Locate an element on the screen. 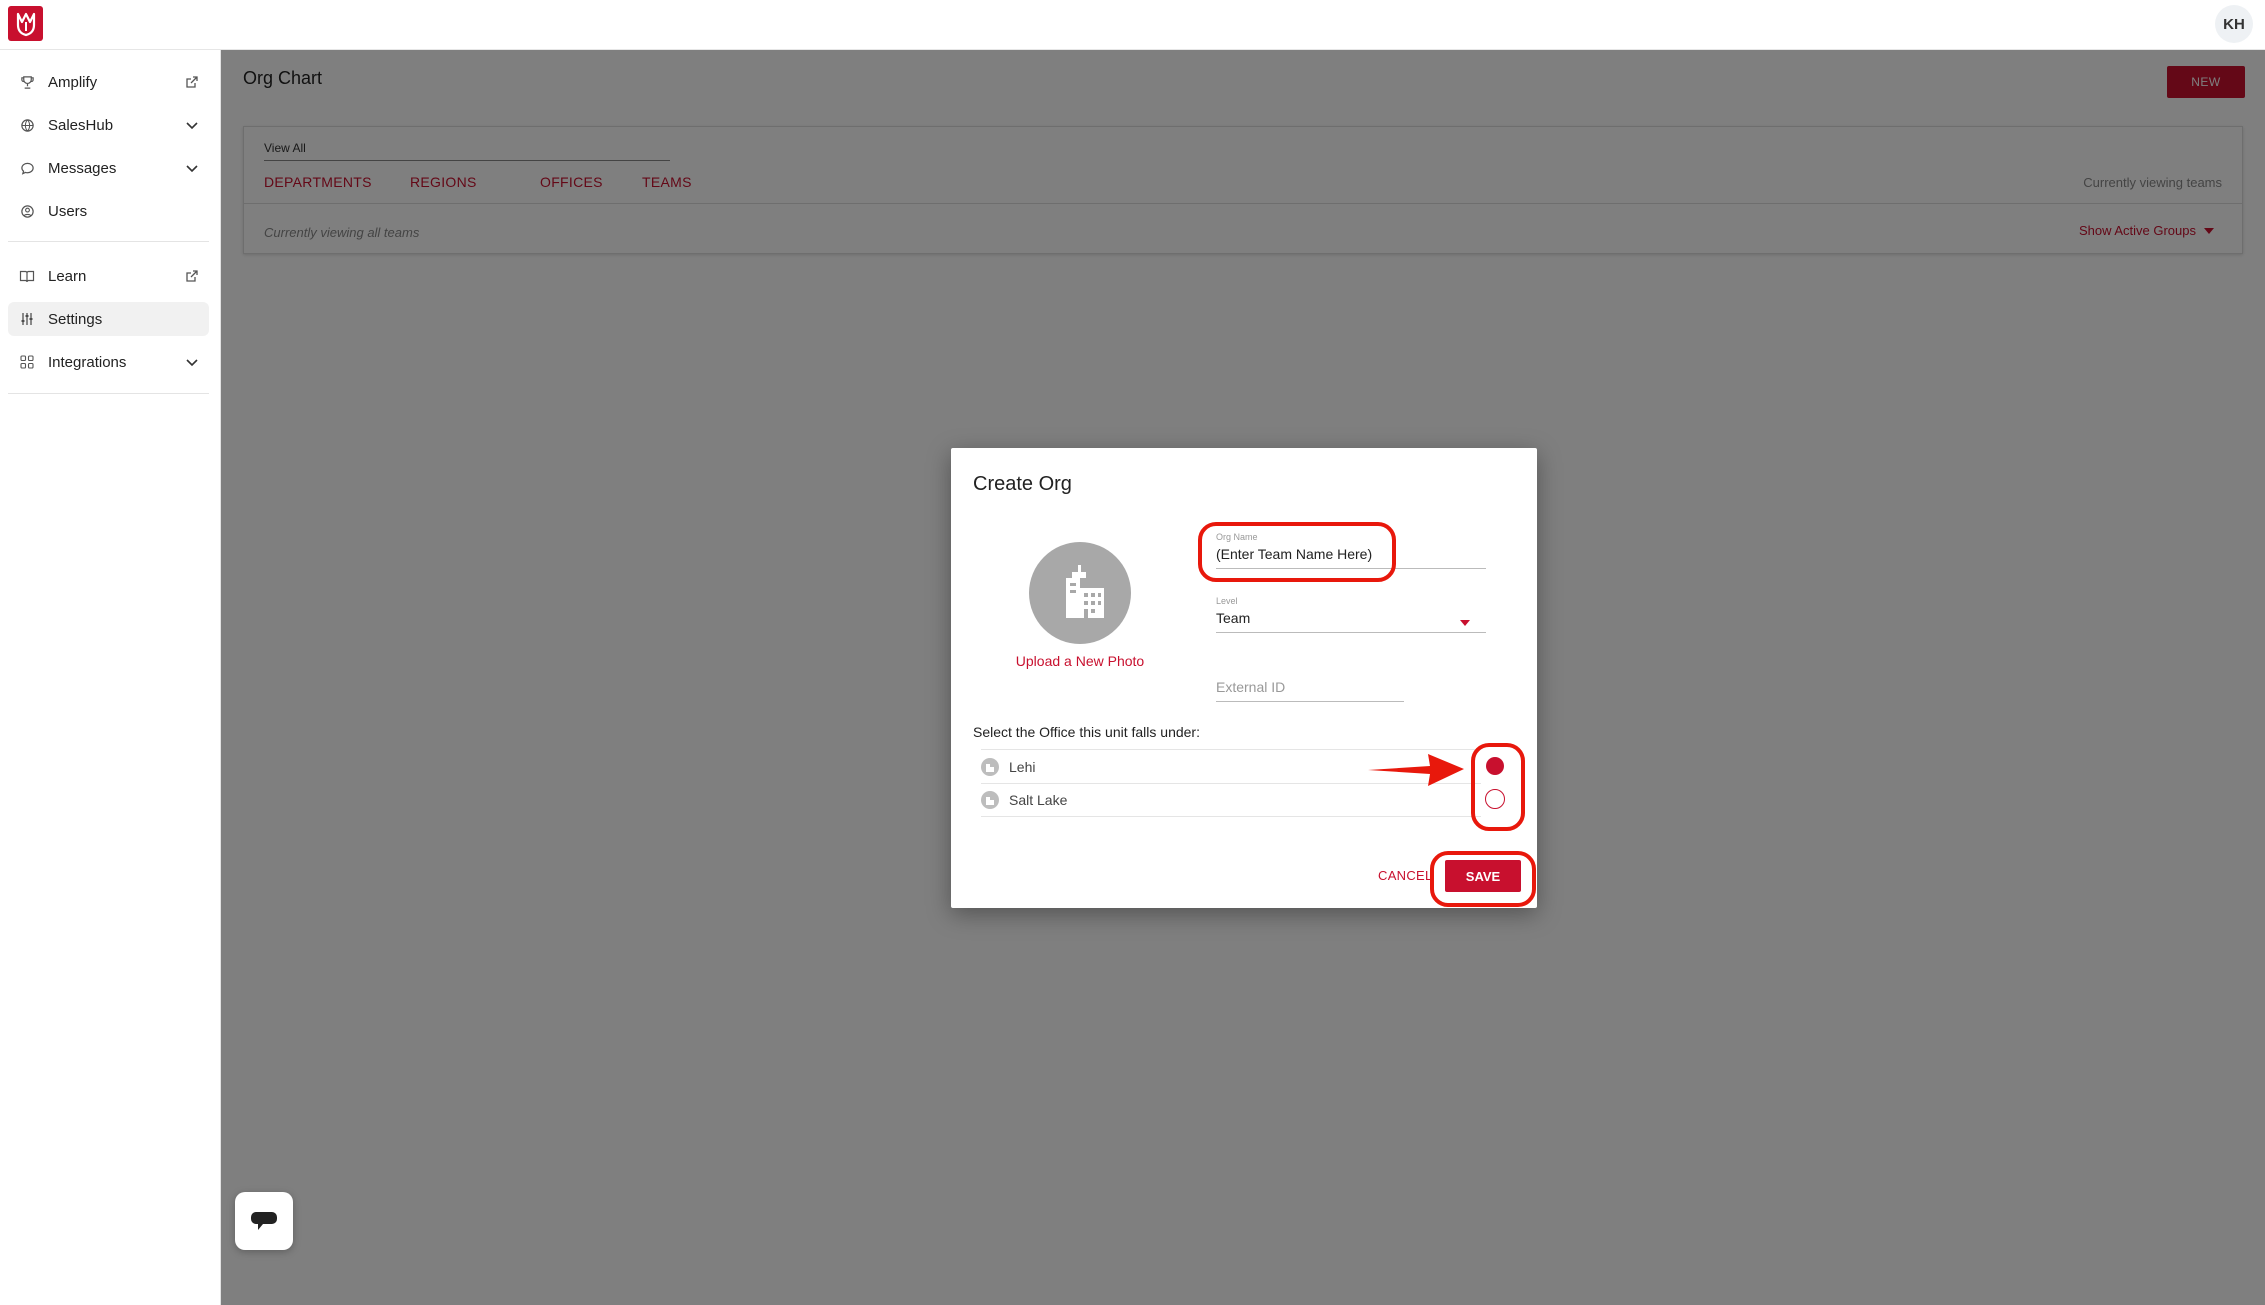 This screenshot has height=1305, width=2265. chat-icon is located at coordinates (264, 1221).